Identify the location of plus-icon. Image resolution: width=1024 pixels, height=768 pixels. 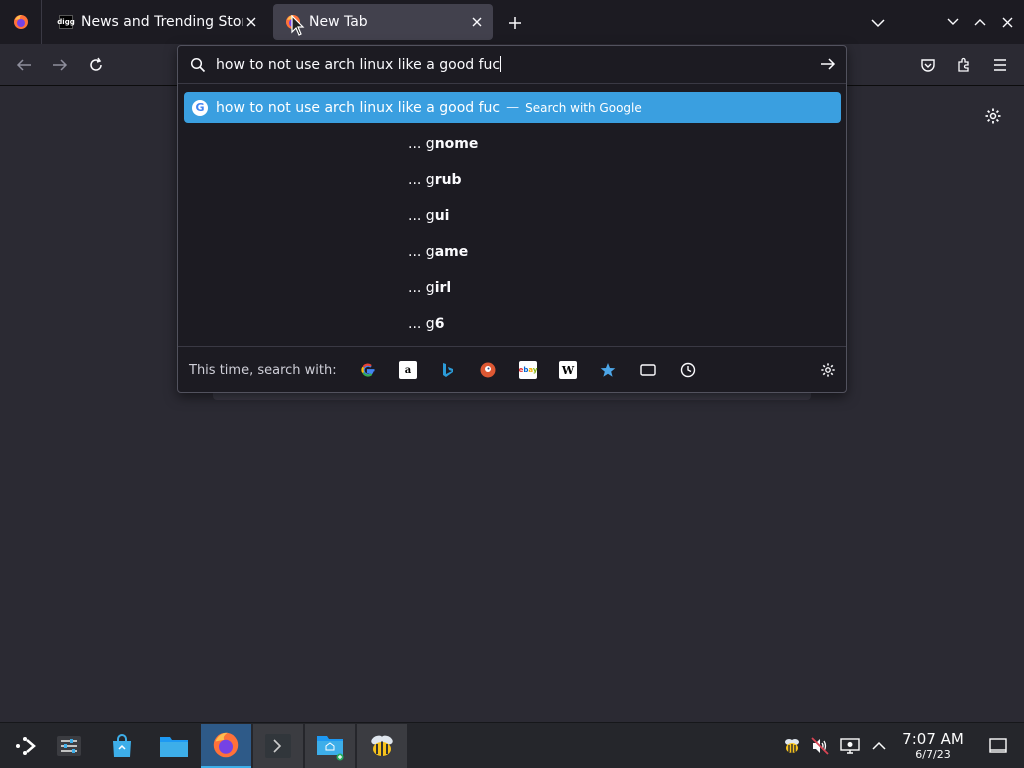
(515, 23).